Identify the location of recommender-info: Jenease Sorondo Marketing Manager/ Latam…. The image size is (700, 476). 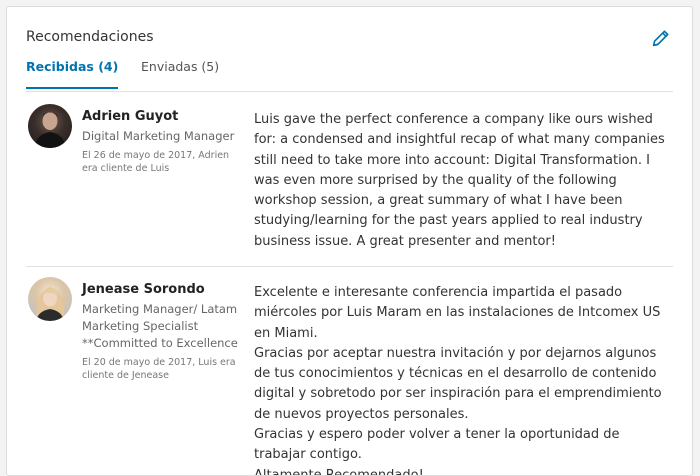
(162, 331).